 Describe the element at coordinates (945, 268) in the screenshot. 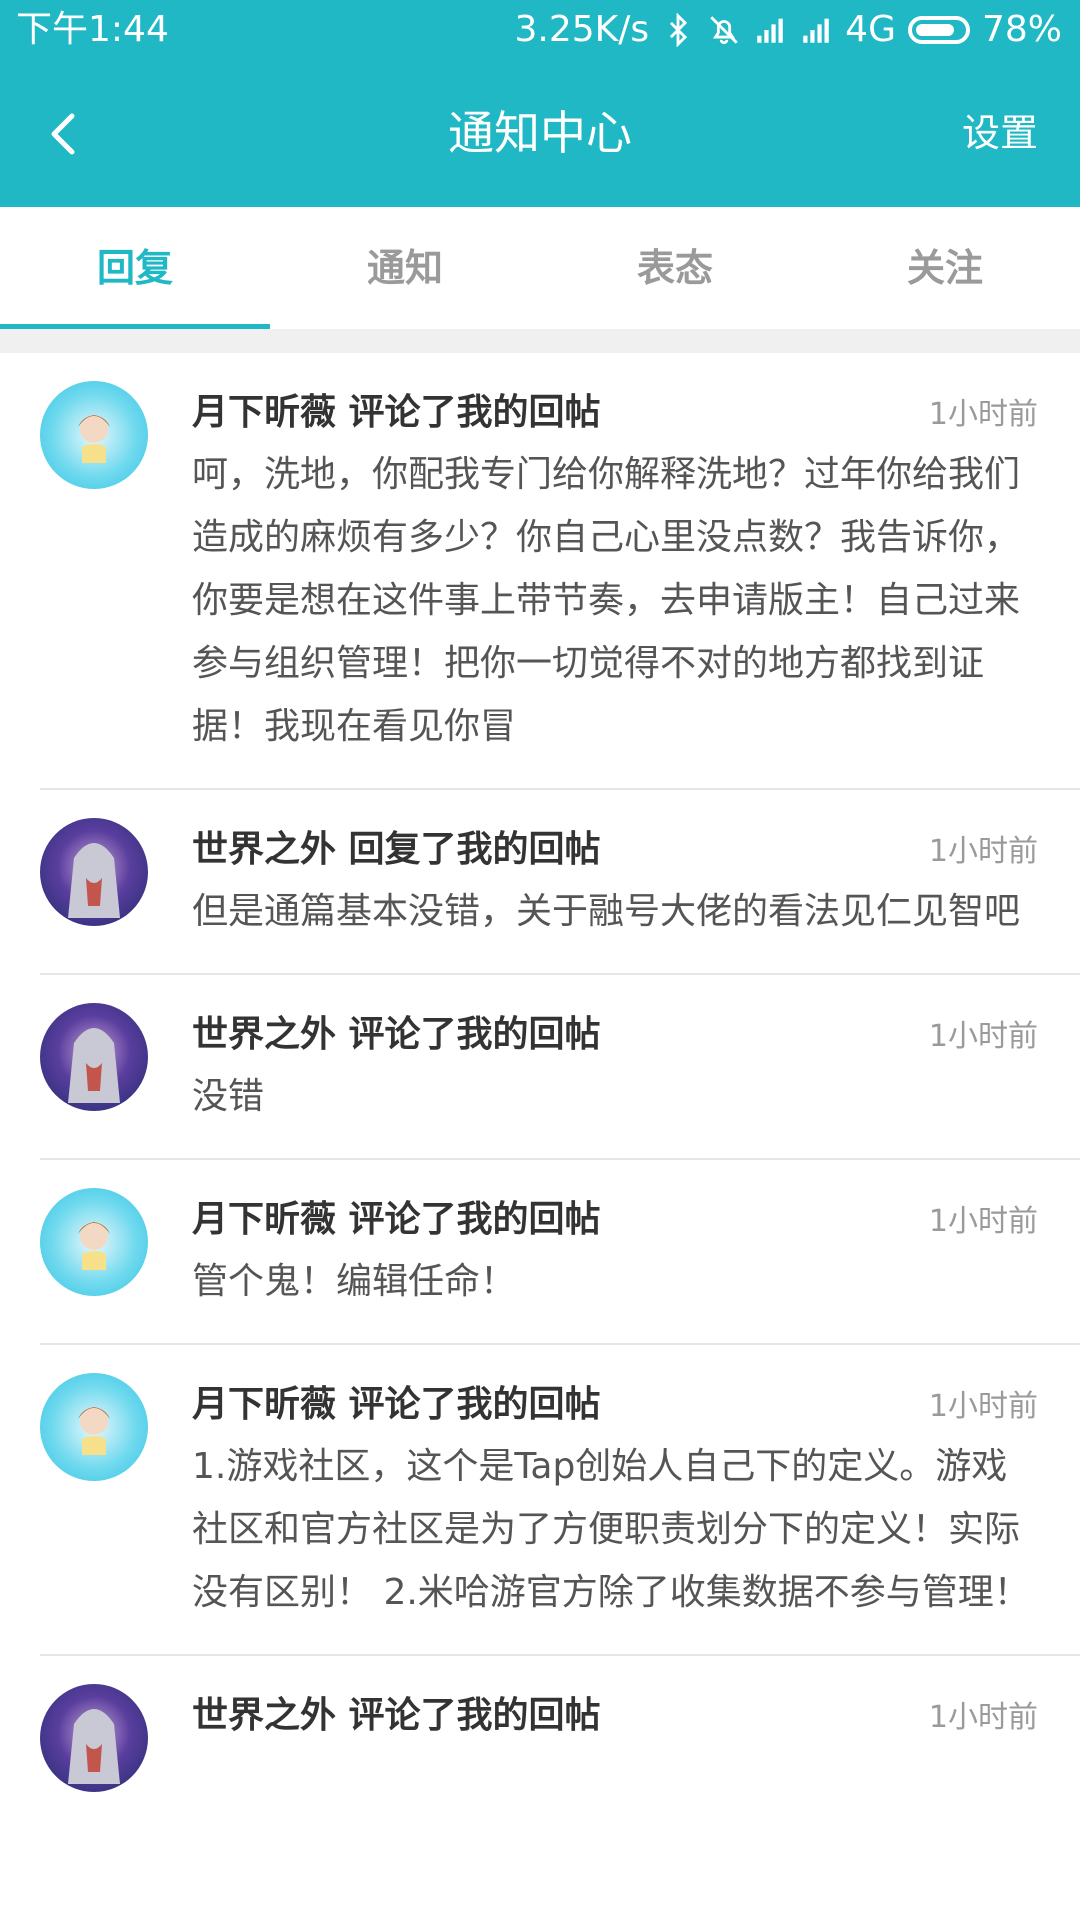

I see `tab-follow: 关注` at that location.